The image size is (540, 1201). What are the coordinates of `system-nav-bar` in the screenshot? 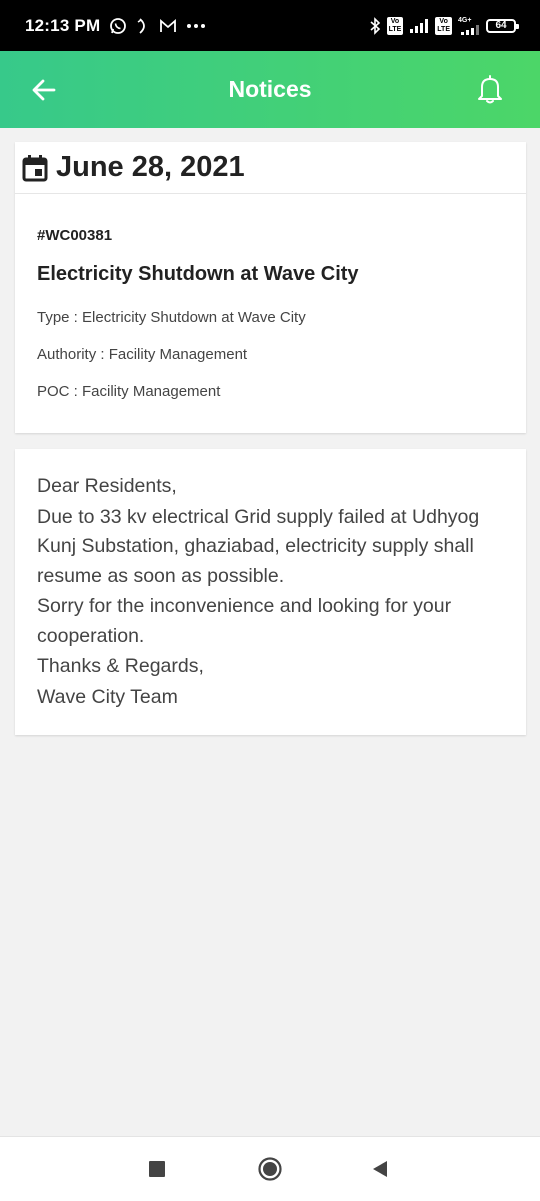 It's located at (270, 1168).